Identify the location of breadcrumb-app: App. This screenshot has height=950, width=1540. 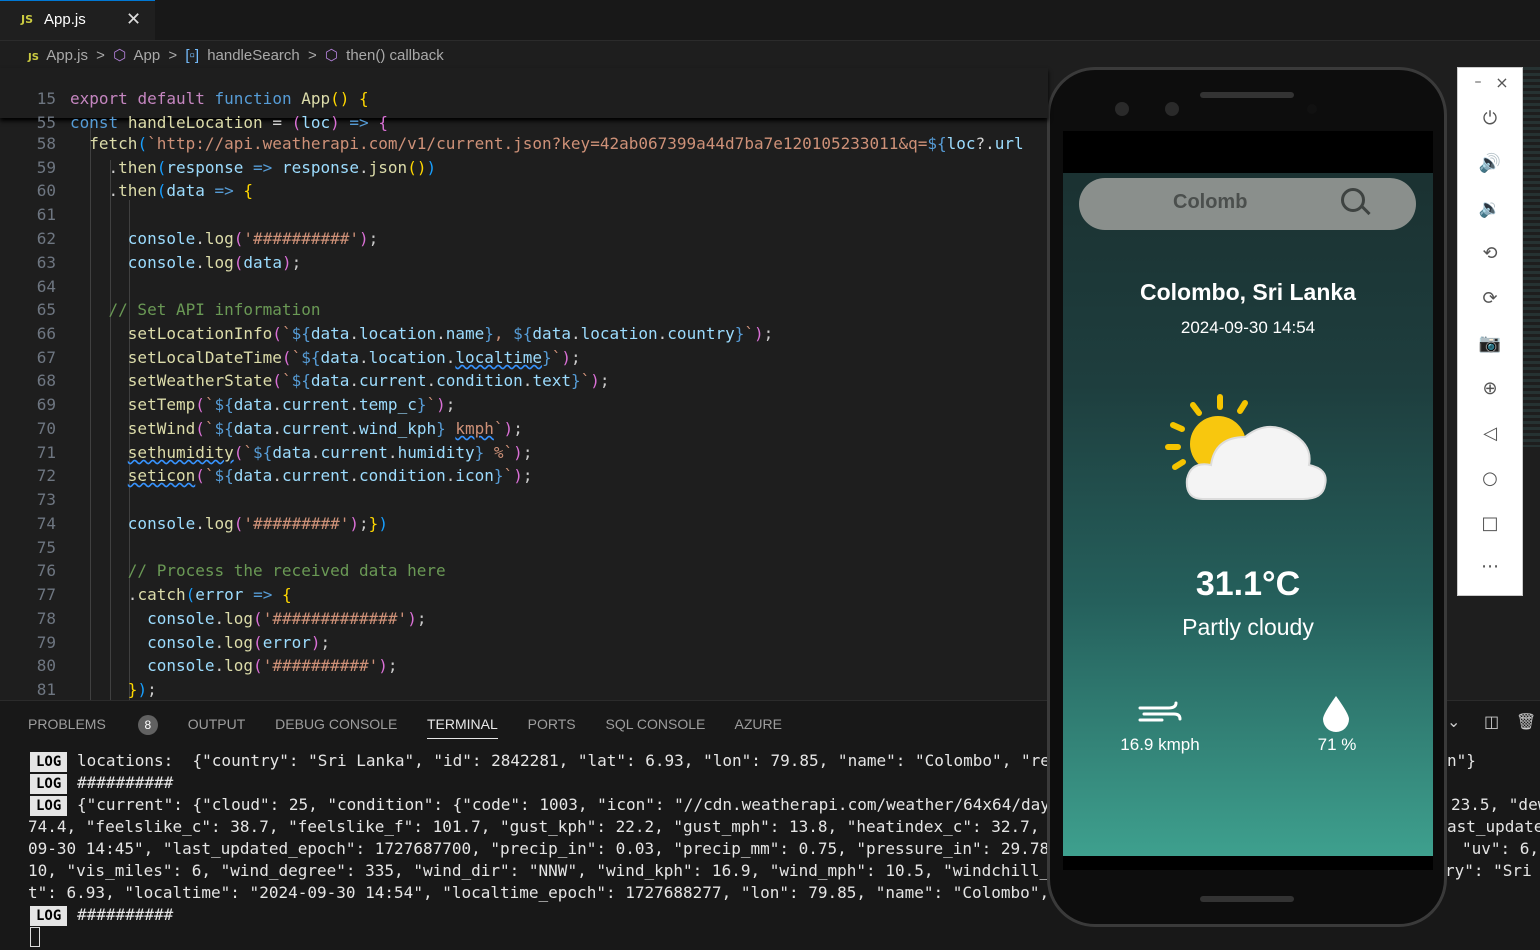
(147, 55).